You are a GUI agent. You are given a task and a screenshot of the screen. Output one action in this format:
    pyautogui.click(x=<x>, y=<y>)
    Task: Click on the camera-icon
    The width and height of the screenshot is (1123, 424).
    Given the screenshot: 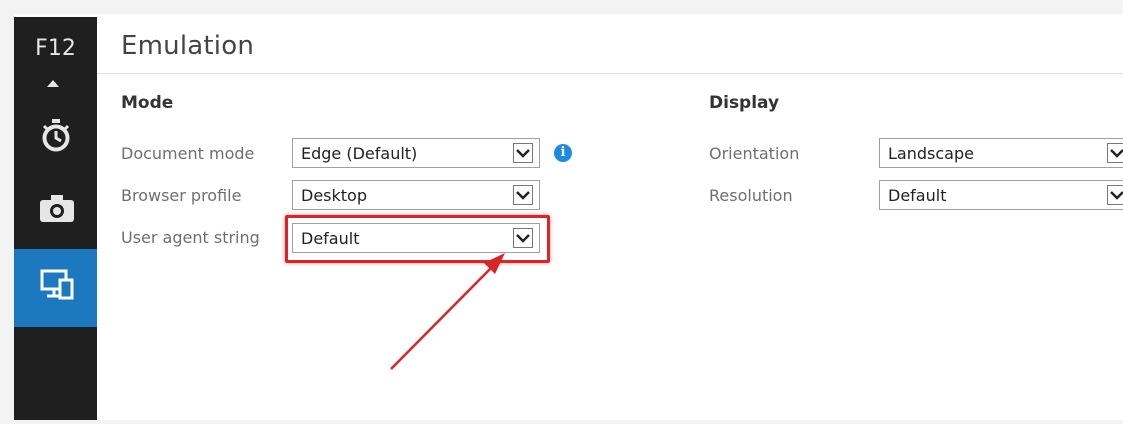 What is the action you would take?
    pyautogui.click(x=57, y=208)
    